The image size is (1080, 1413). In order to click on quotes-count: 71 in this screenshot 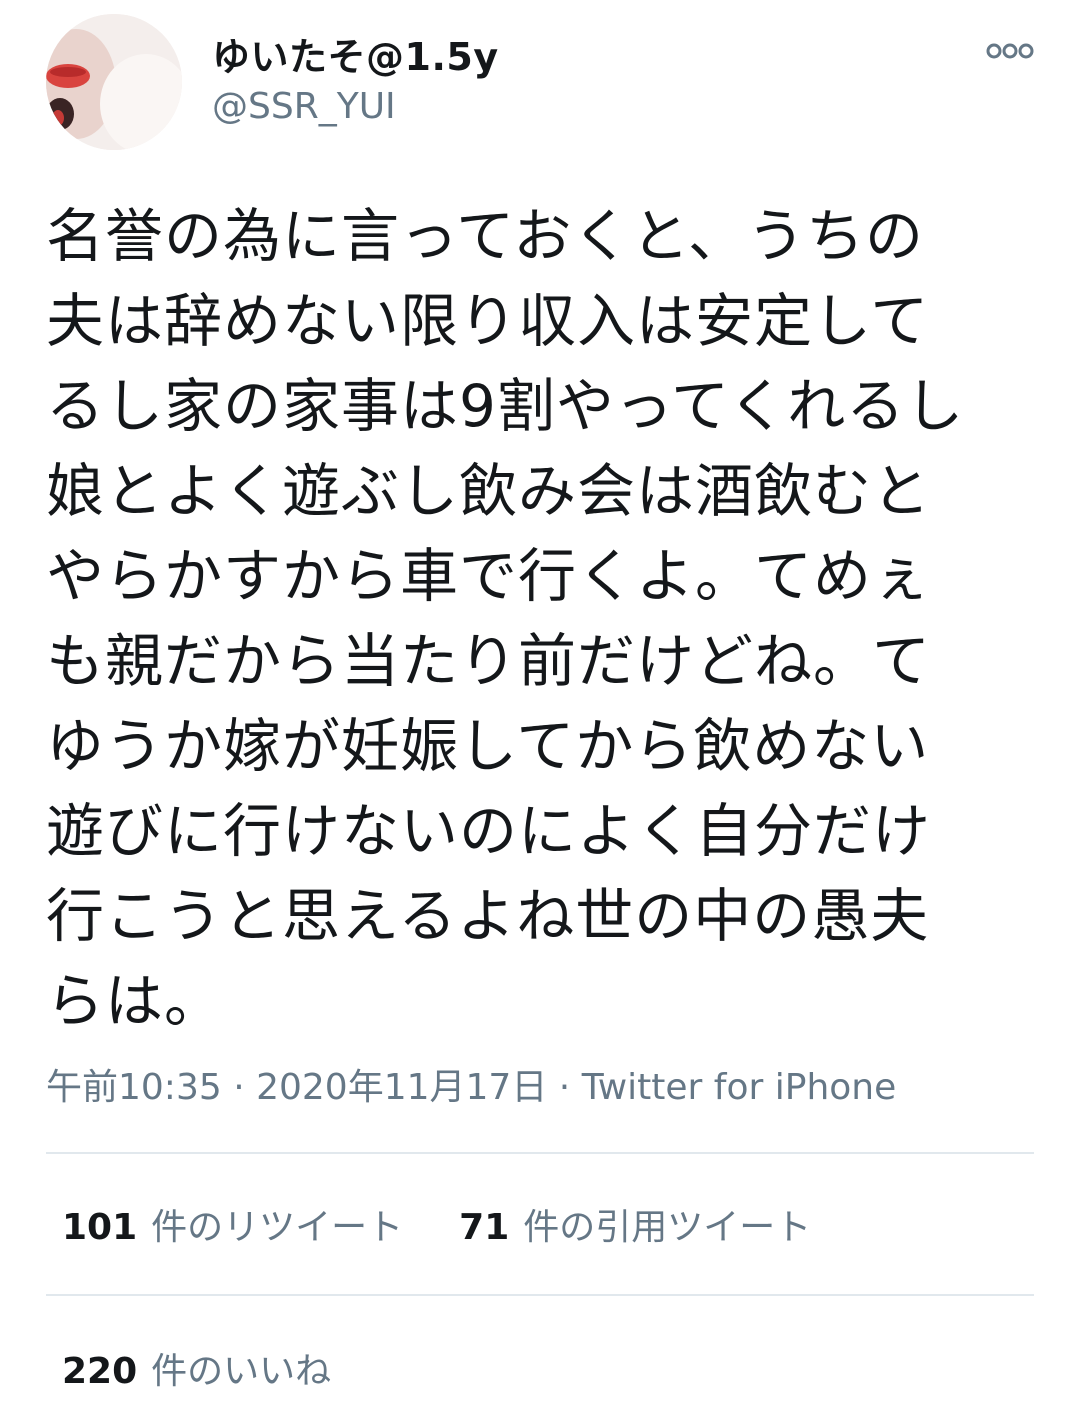, I will do `click(484, 1227)`.